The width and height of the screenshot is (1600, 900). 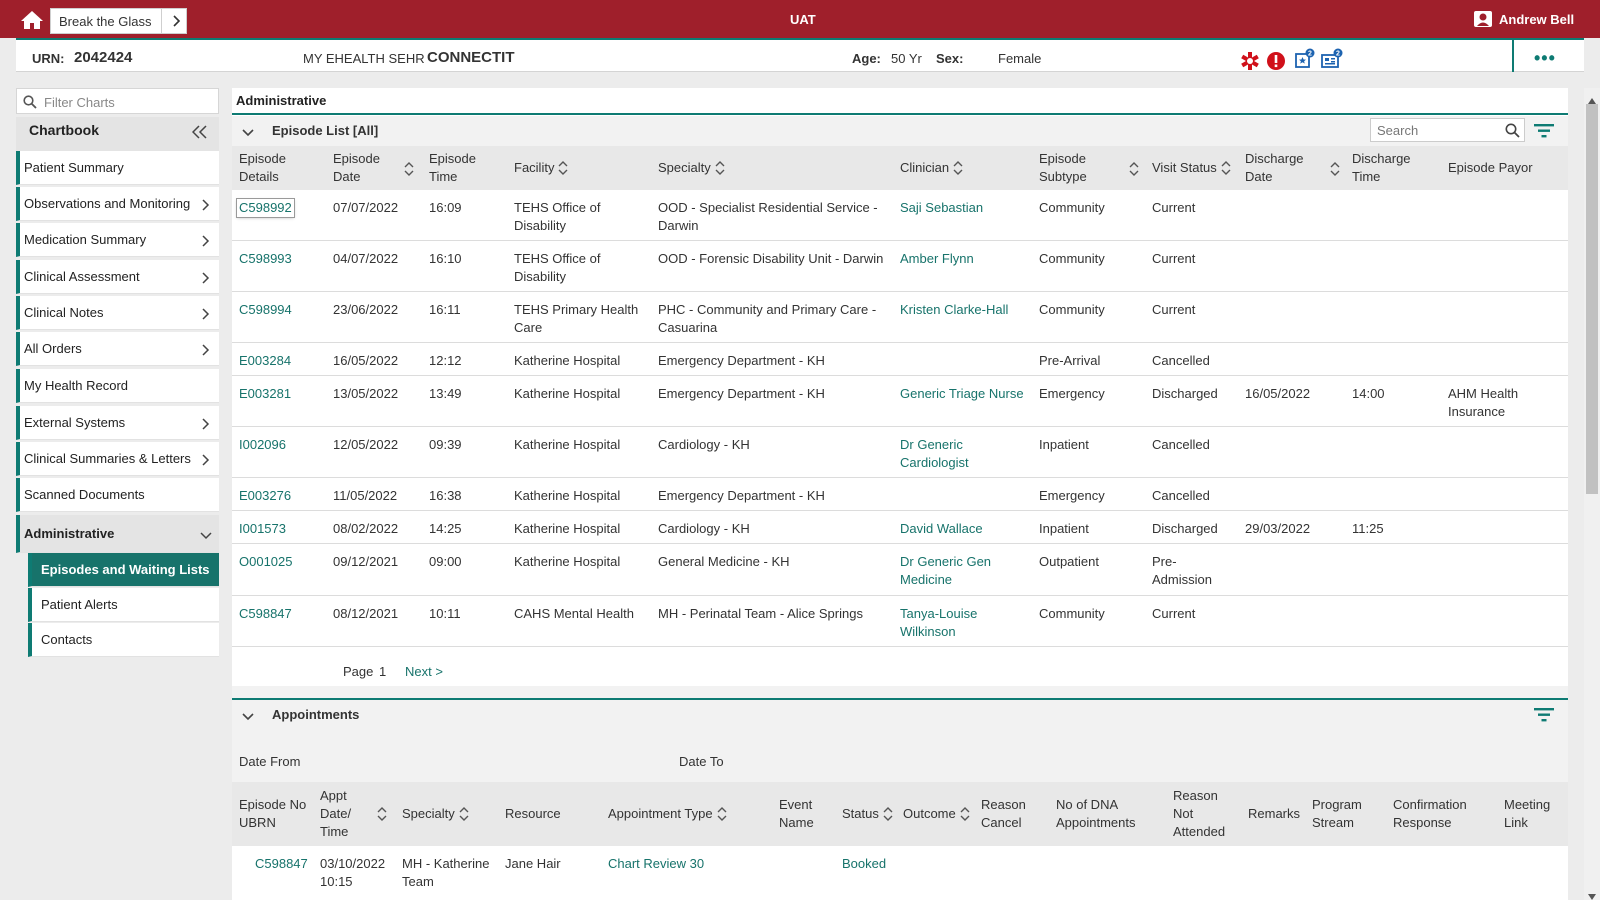 I want to click on sidebar-subitem-label: Patient Alerts, so click(x=79, y=604).